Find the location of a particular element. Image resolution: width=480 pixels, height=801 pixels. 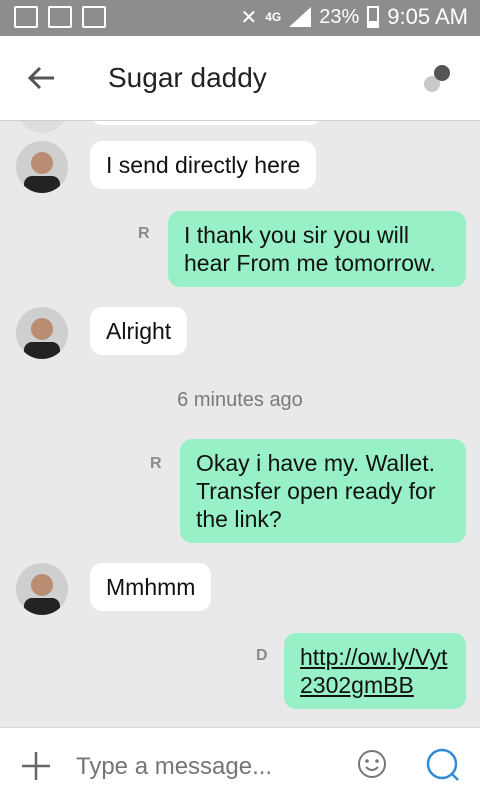

notification-icons is located at coordinates (60, 17).